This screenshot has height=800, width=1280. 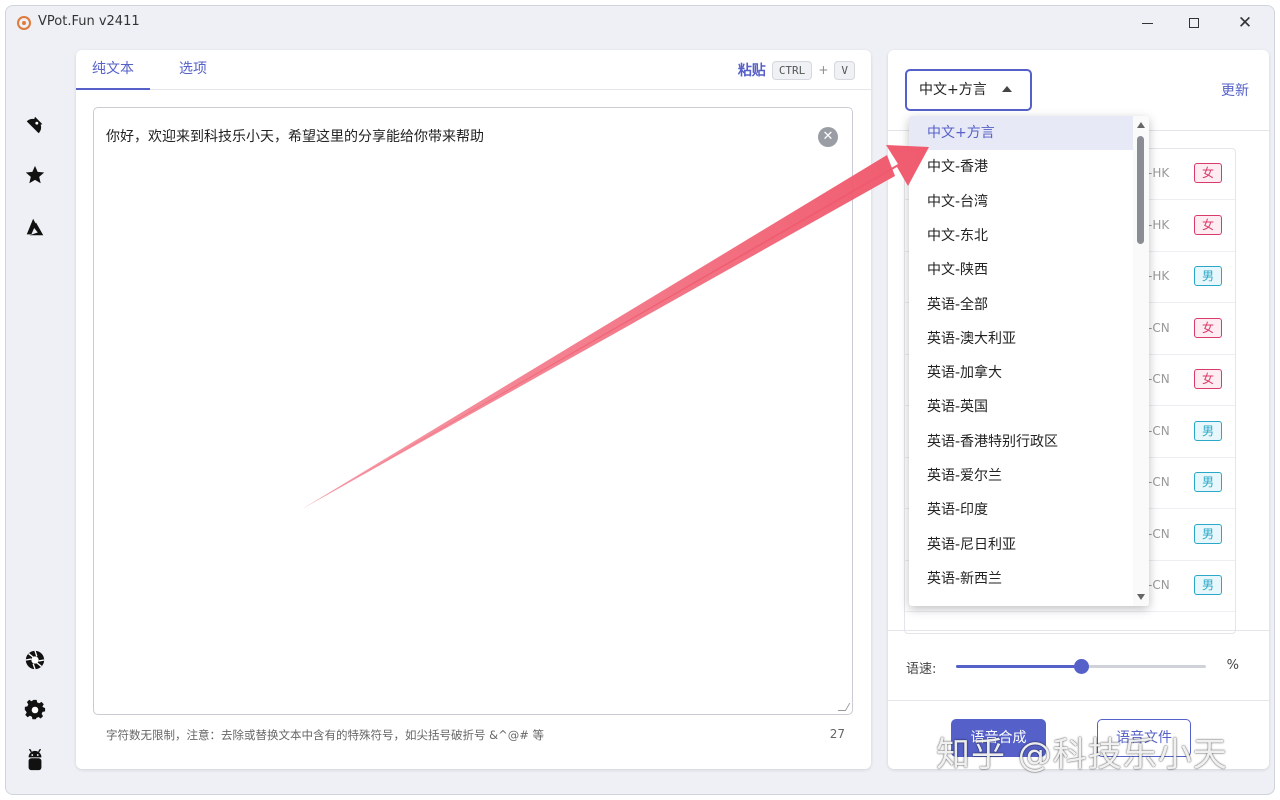 What do you see at coordinates (1140, 190) in the screenshot?
I see `scrollbar-thumb` at bounding box center [1140, 190].